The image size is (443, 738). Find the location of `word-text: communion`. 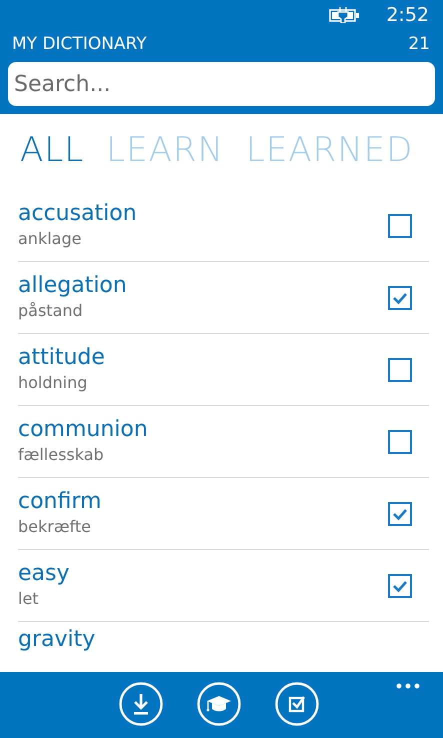

word-text: communion is located at coordinates (83, 429).